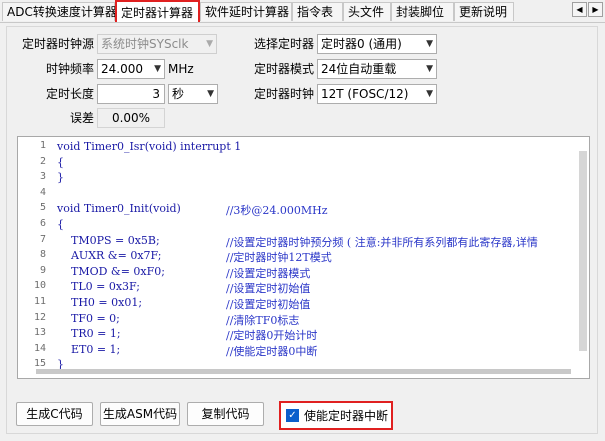 This screenshot has width=605, height=441. I want to click on frequency-unit: MHz, so click(181, 69).